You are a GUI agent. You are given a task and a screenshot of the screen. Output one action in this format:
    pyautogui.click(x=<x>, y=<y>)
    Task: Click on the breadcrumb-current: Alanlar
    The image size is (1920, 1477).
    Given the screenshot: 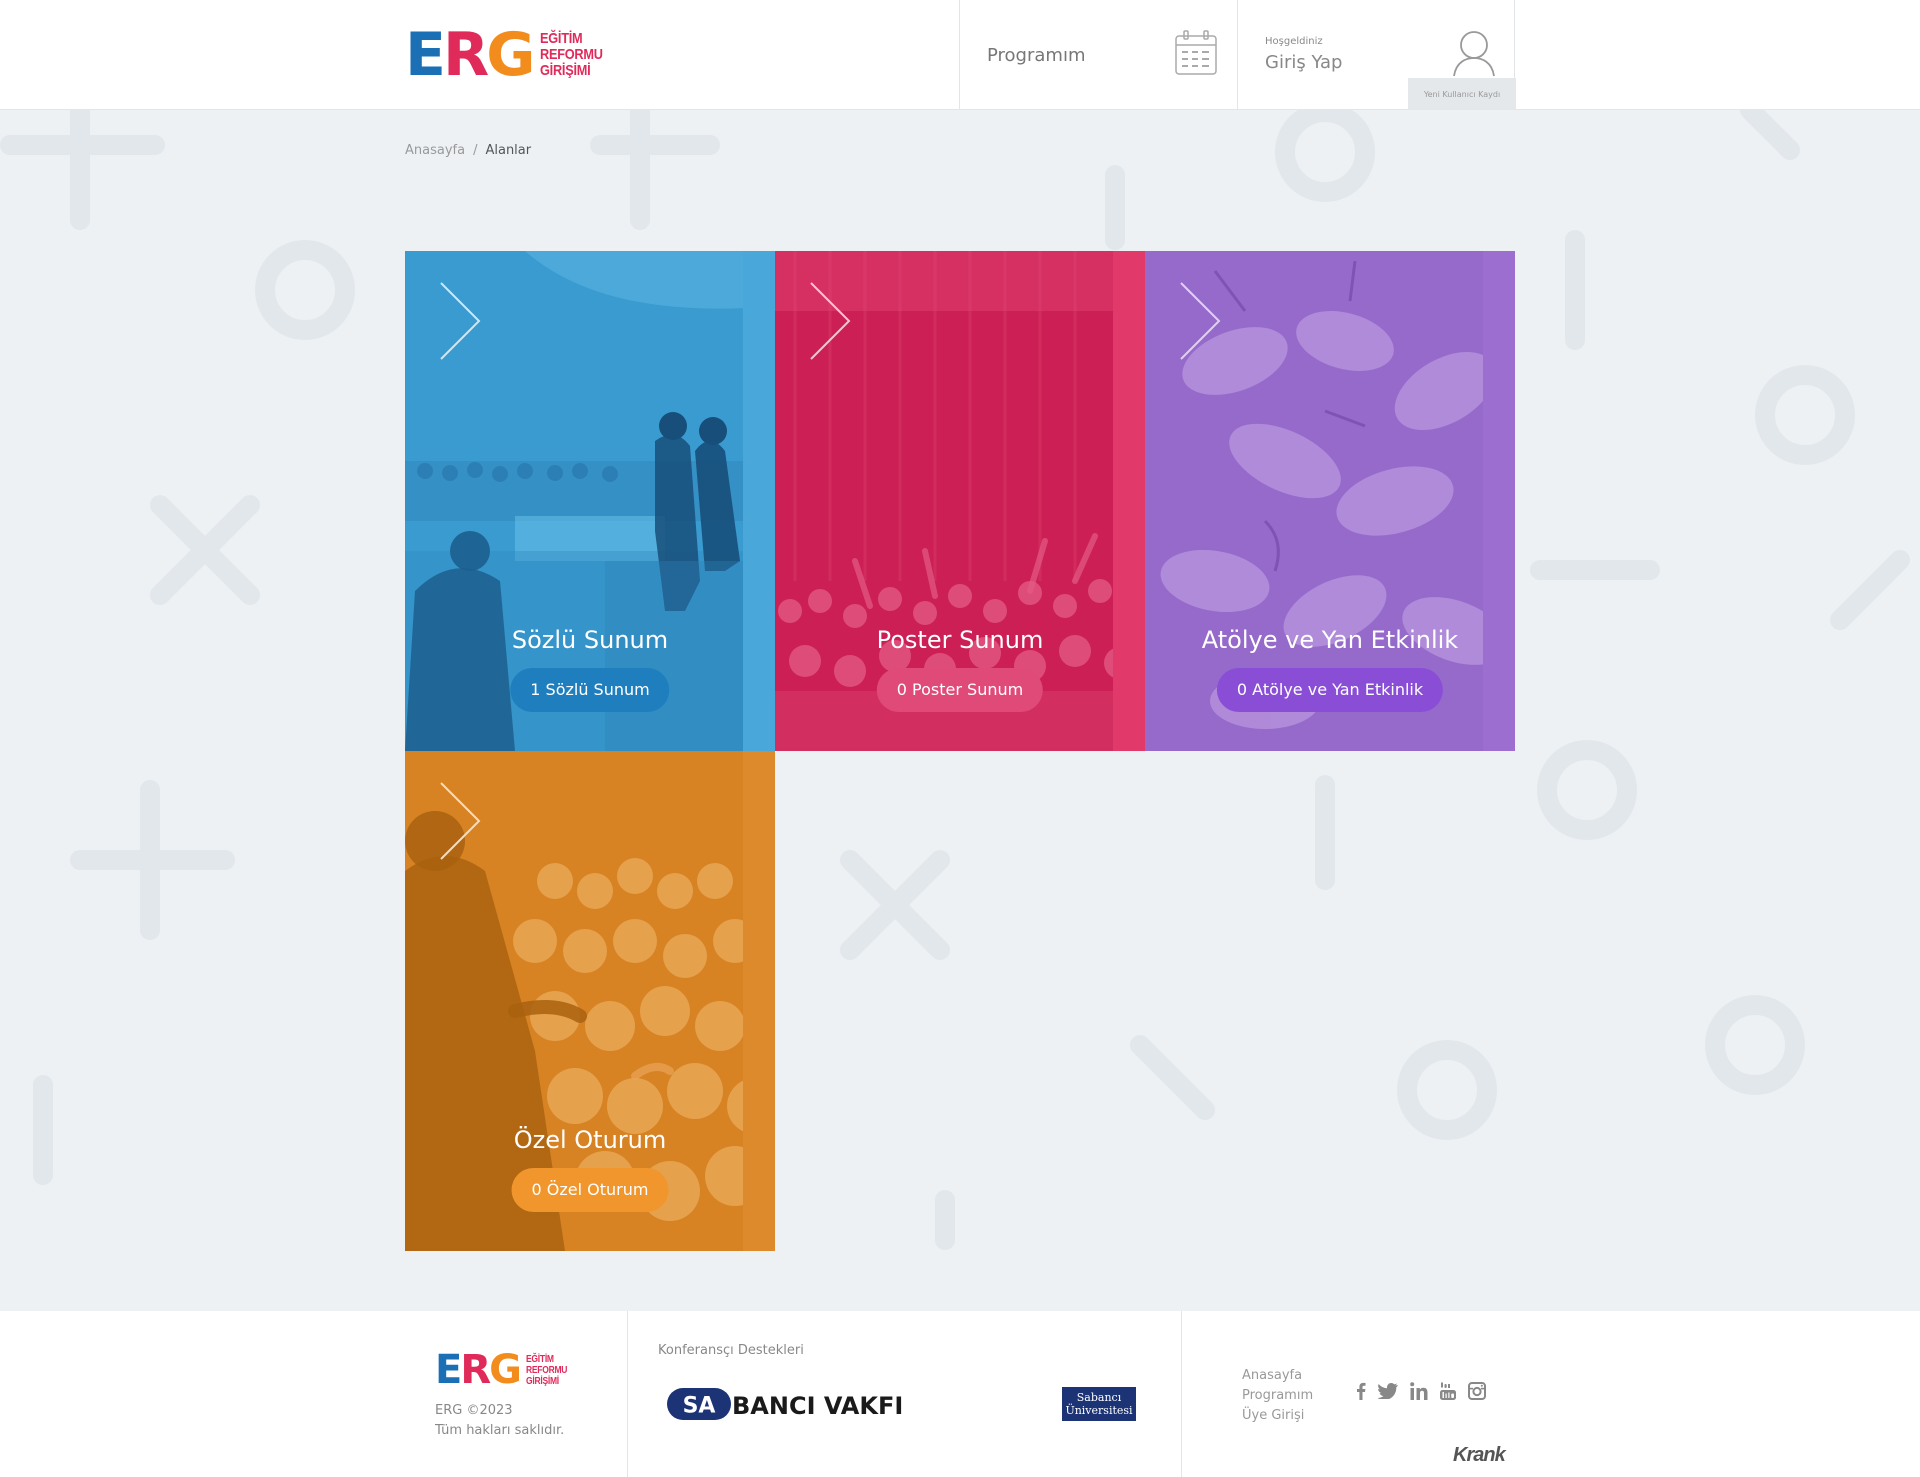 What is the action you would take?
    pyautogui.click(x=508, y=150)
    